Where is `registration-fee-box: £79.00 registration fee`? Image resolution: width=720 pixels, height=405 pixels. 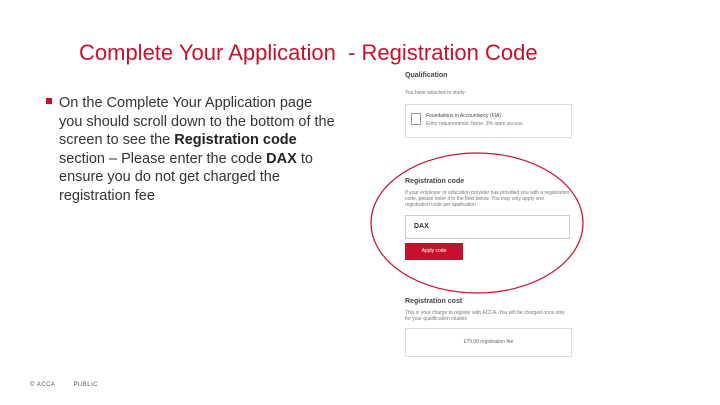 registration-fee-box: £79.00 registration fee is located at coordinates (488, 342).